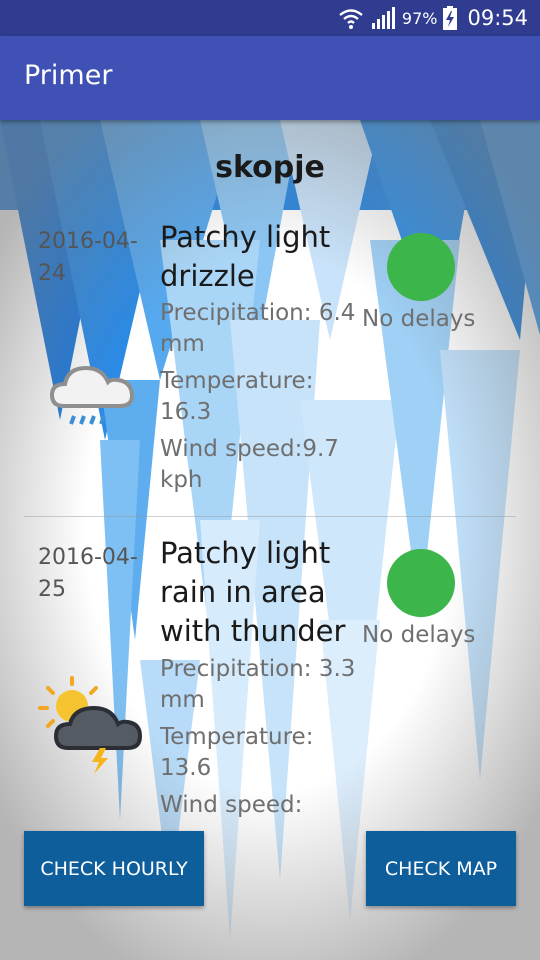  I want to click on forecast-date: 2016-04-25, so click(88, 573).